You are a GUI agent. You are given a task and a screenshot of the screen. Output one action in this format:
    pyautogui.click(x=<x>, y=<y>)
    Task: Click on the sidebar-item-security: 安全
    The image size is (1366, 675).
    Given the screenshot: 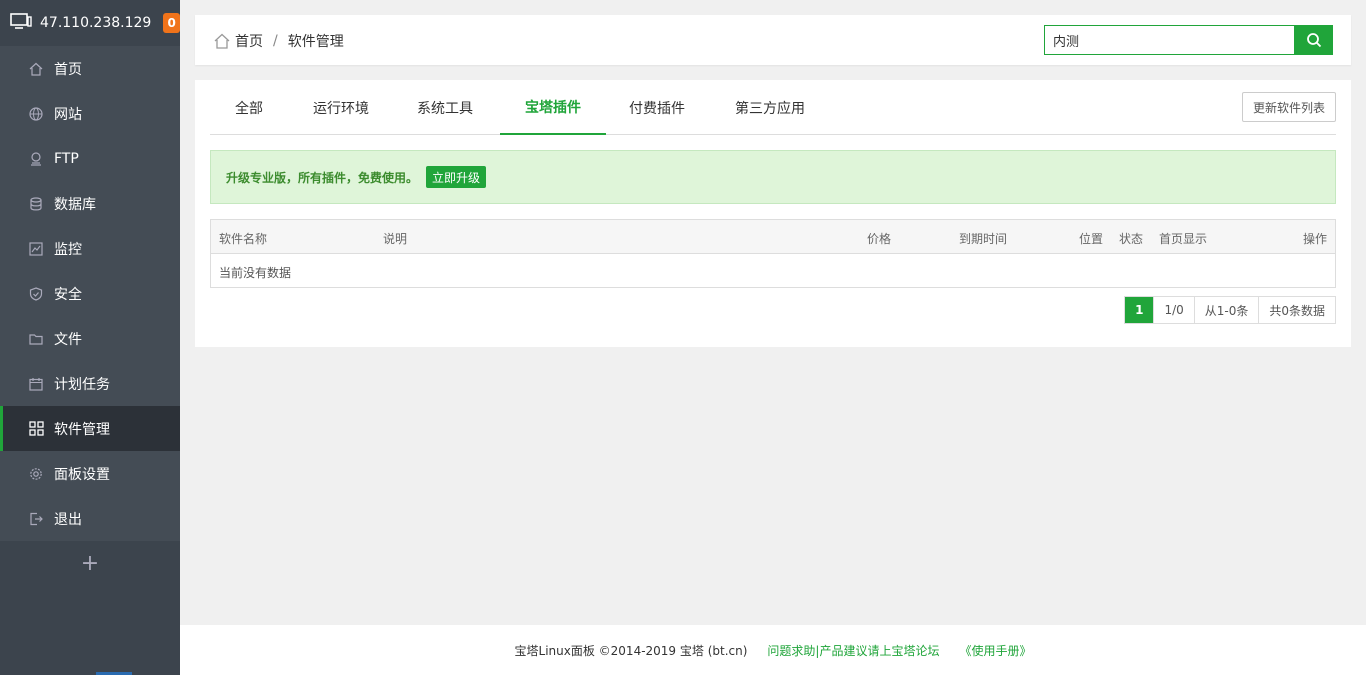 What is the action you would take?
    pyautogui.click(x=90, y=293)
    